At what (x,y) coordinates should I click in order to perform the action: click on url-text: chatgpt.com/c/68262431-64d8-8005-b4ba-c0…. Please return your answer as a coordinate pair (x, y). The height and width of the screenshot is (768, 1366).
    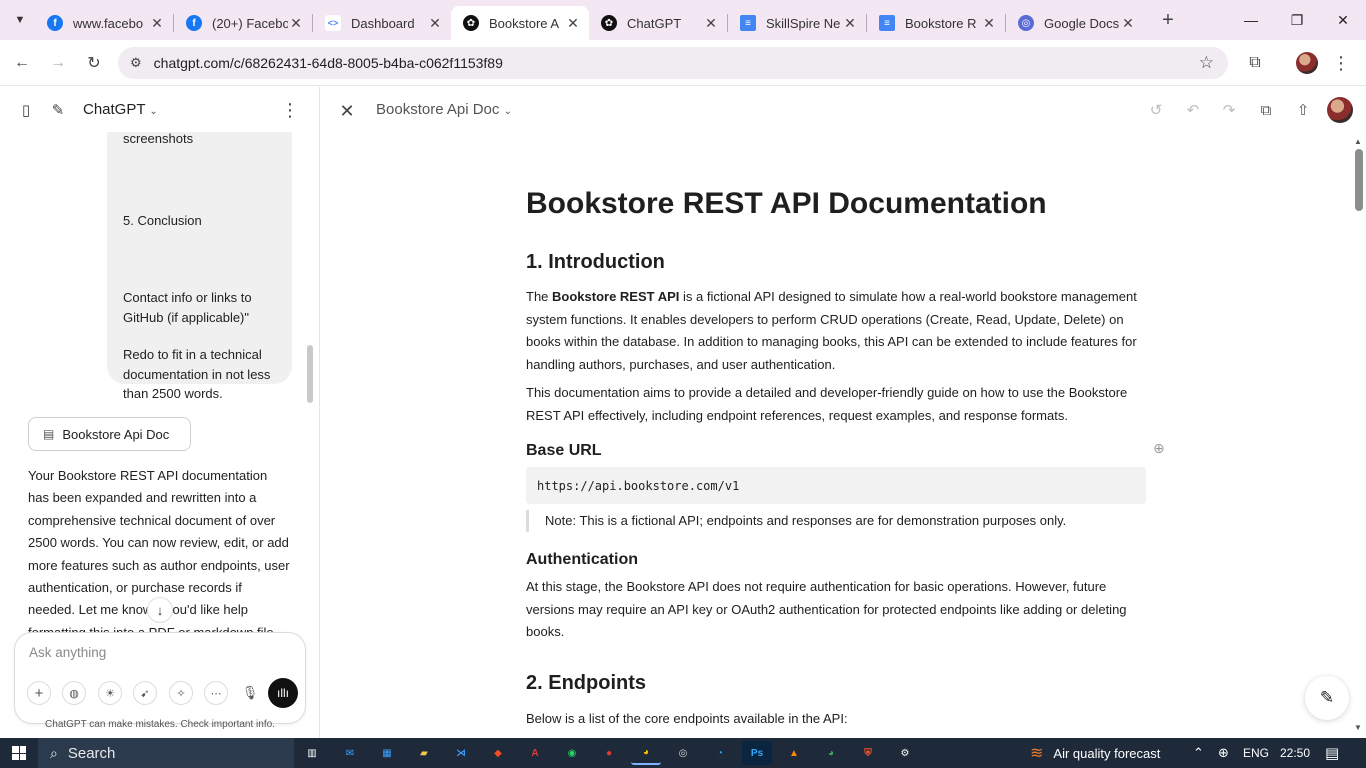
    Looking at the image, I should click on (328, 63).